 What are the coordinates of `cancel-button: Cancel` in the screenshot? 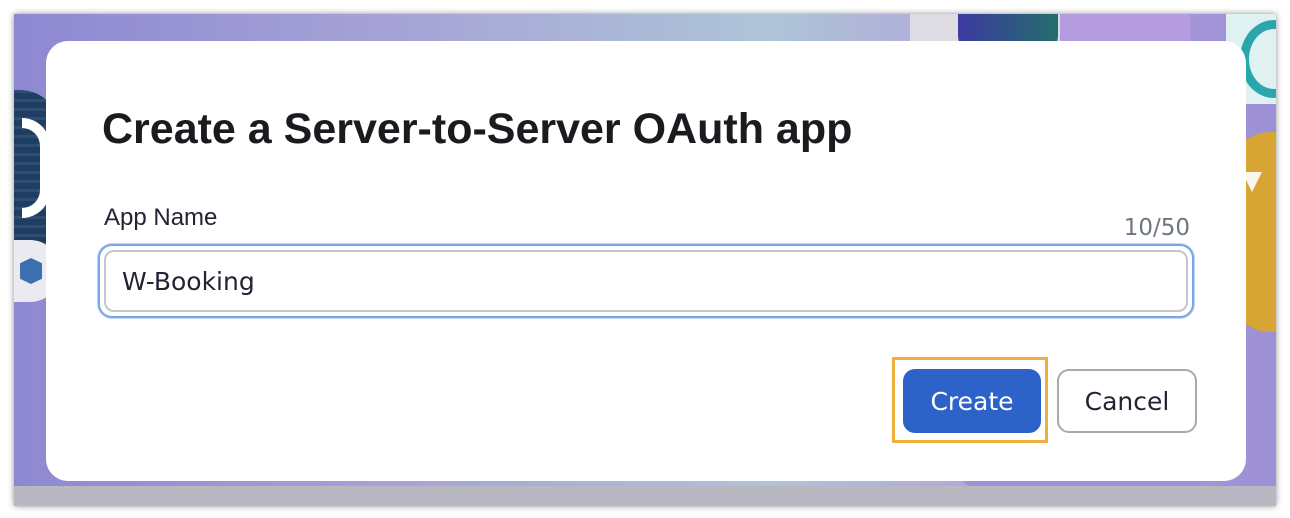 It's located at (1127, 401).